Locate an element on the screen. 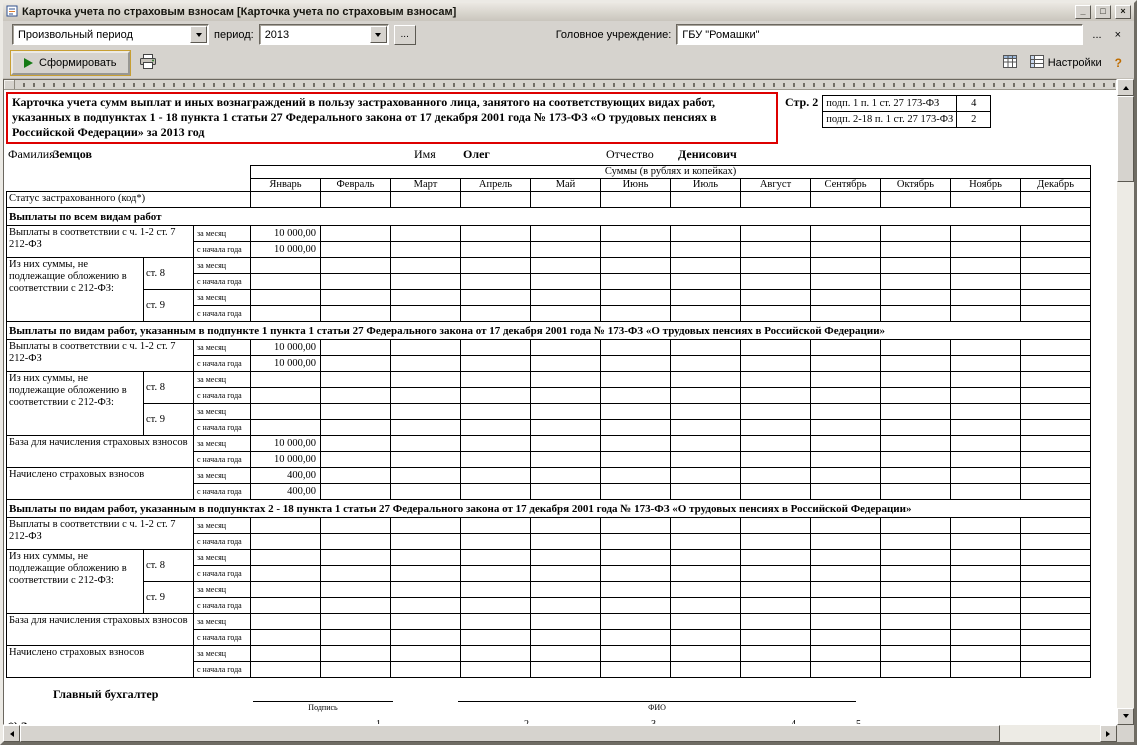 The width and height of the screenshot is (1137, 745). month-header: Ноябрь is located at coordinates (985, 185).